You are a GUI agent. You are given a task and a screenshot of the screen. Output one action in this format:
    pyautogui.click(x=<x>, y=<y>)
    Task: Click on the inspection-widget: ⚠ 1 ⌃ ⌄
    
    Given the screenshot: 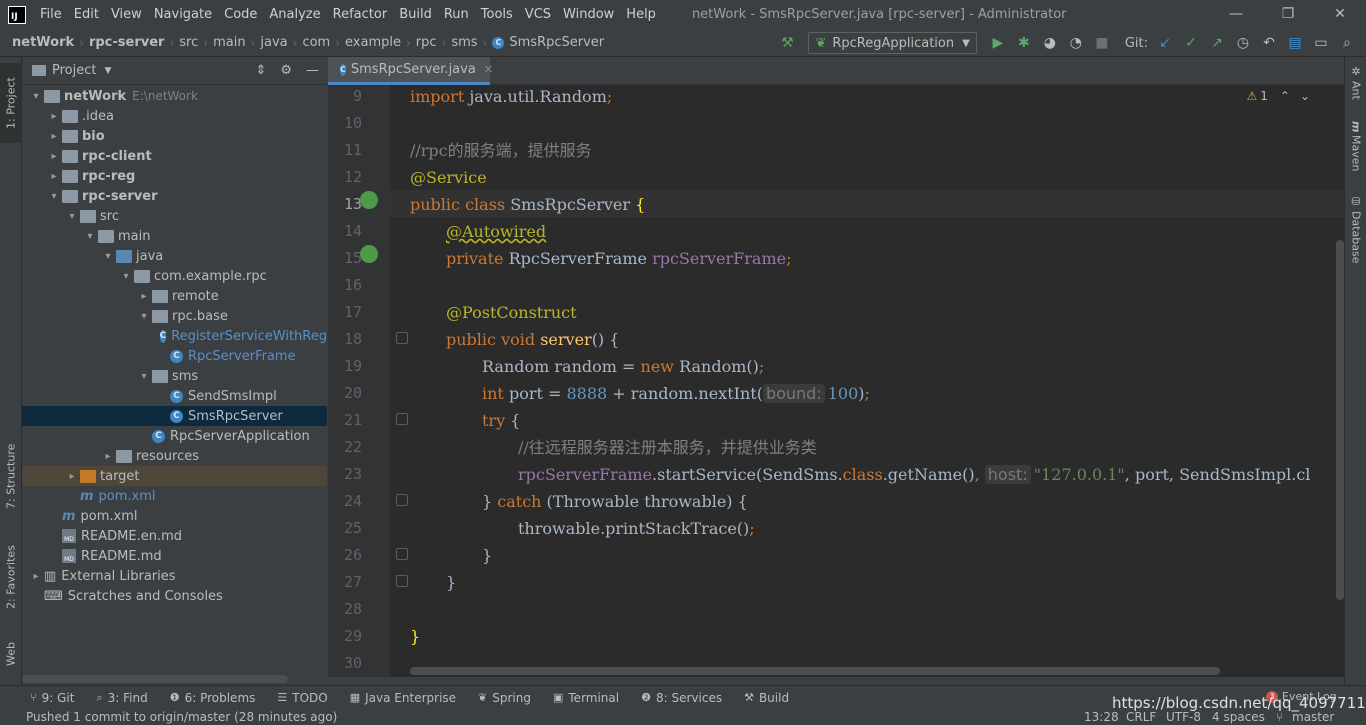 What is the action you would take?
    pyautogui.click(x=1278, y=96)
    